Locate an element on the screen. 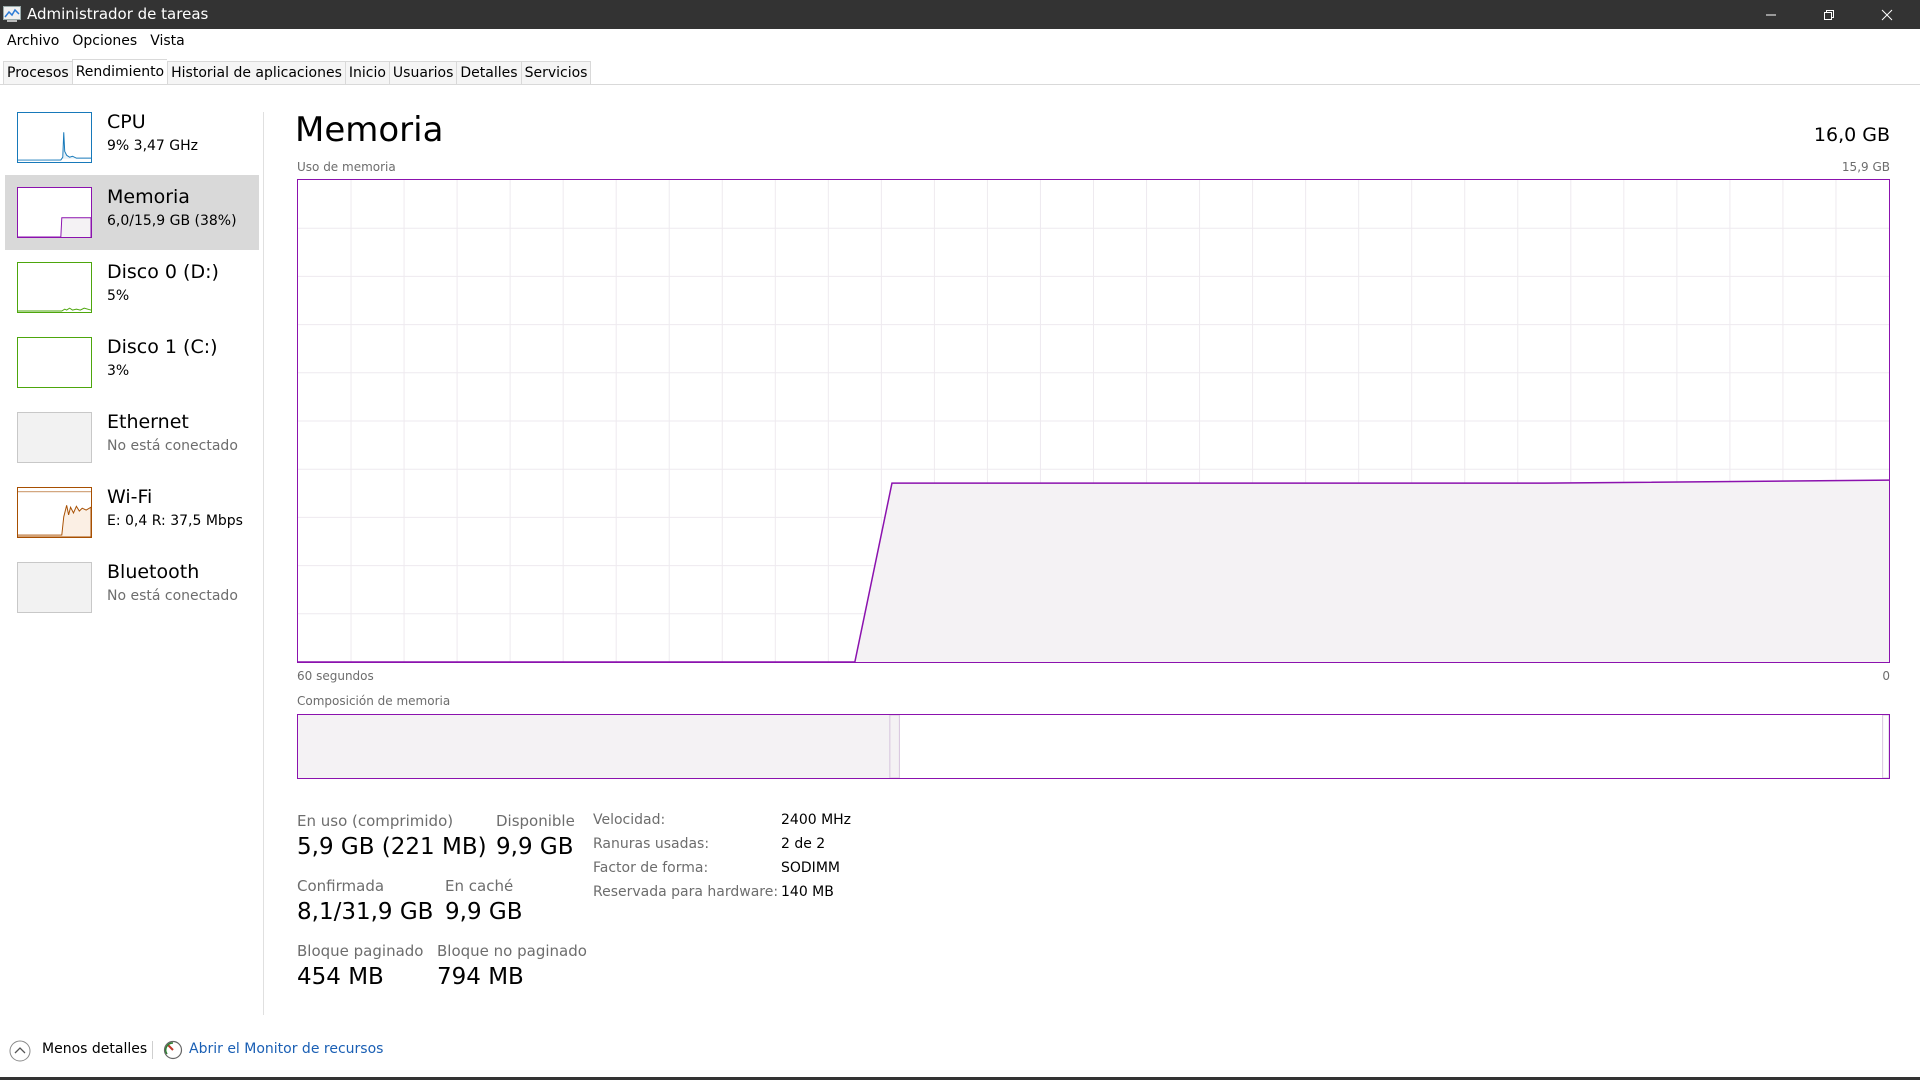  disk-1-thumbnail is located at coordinates (54, 362).